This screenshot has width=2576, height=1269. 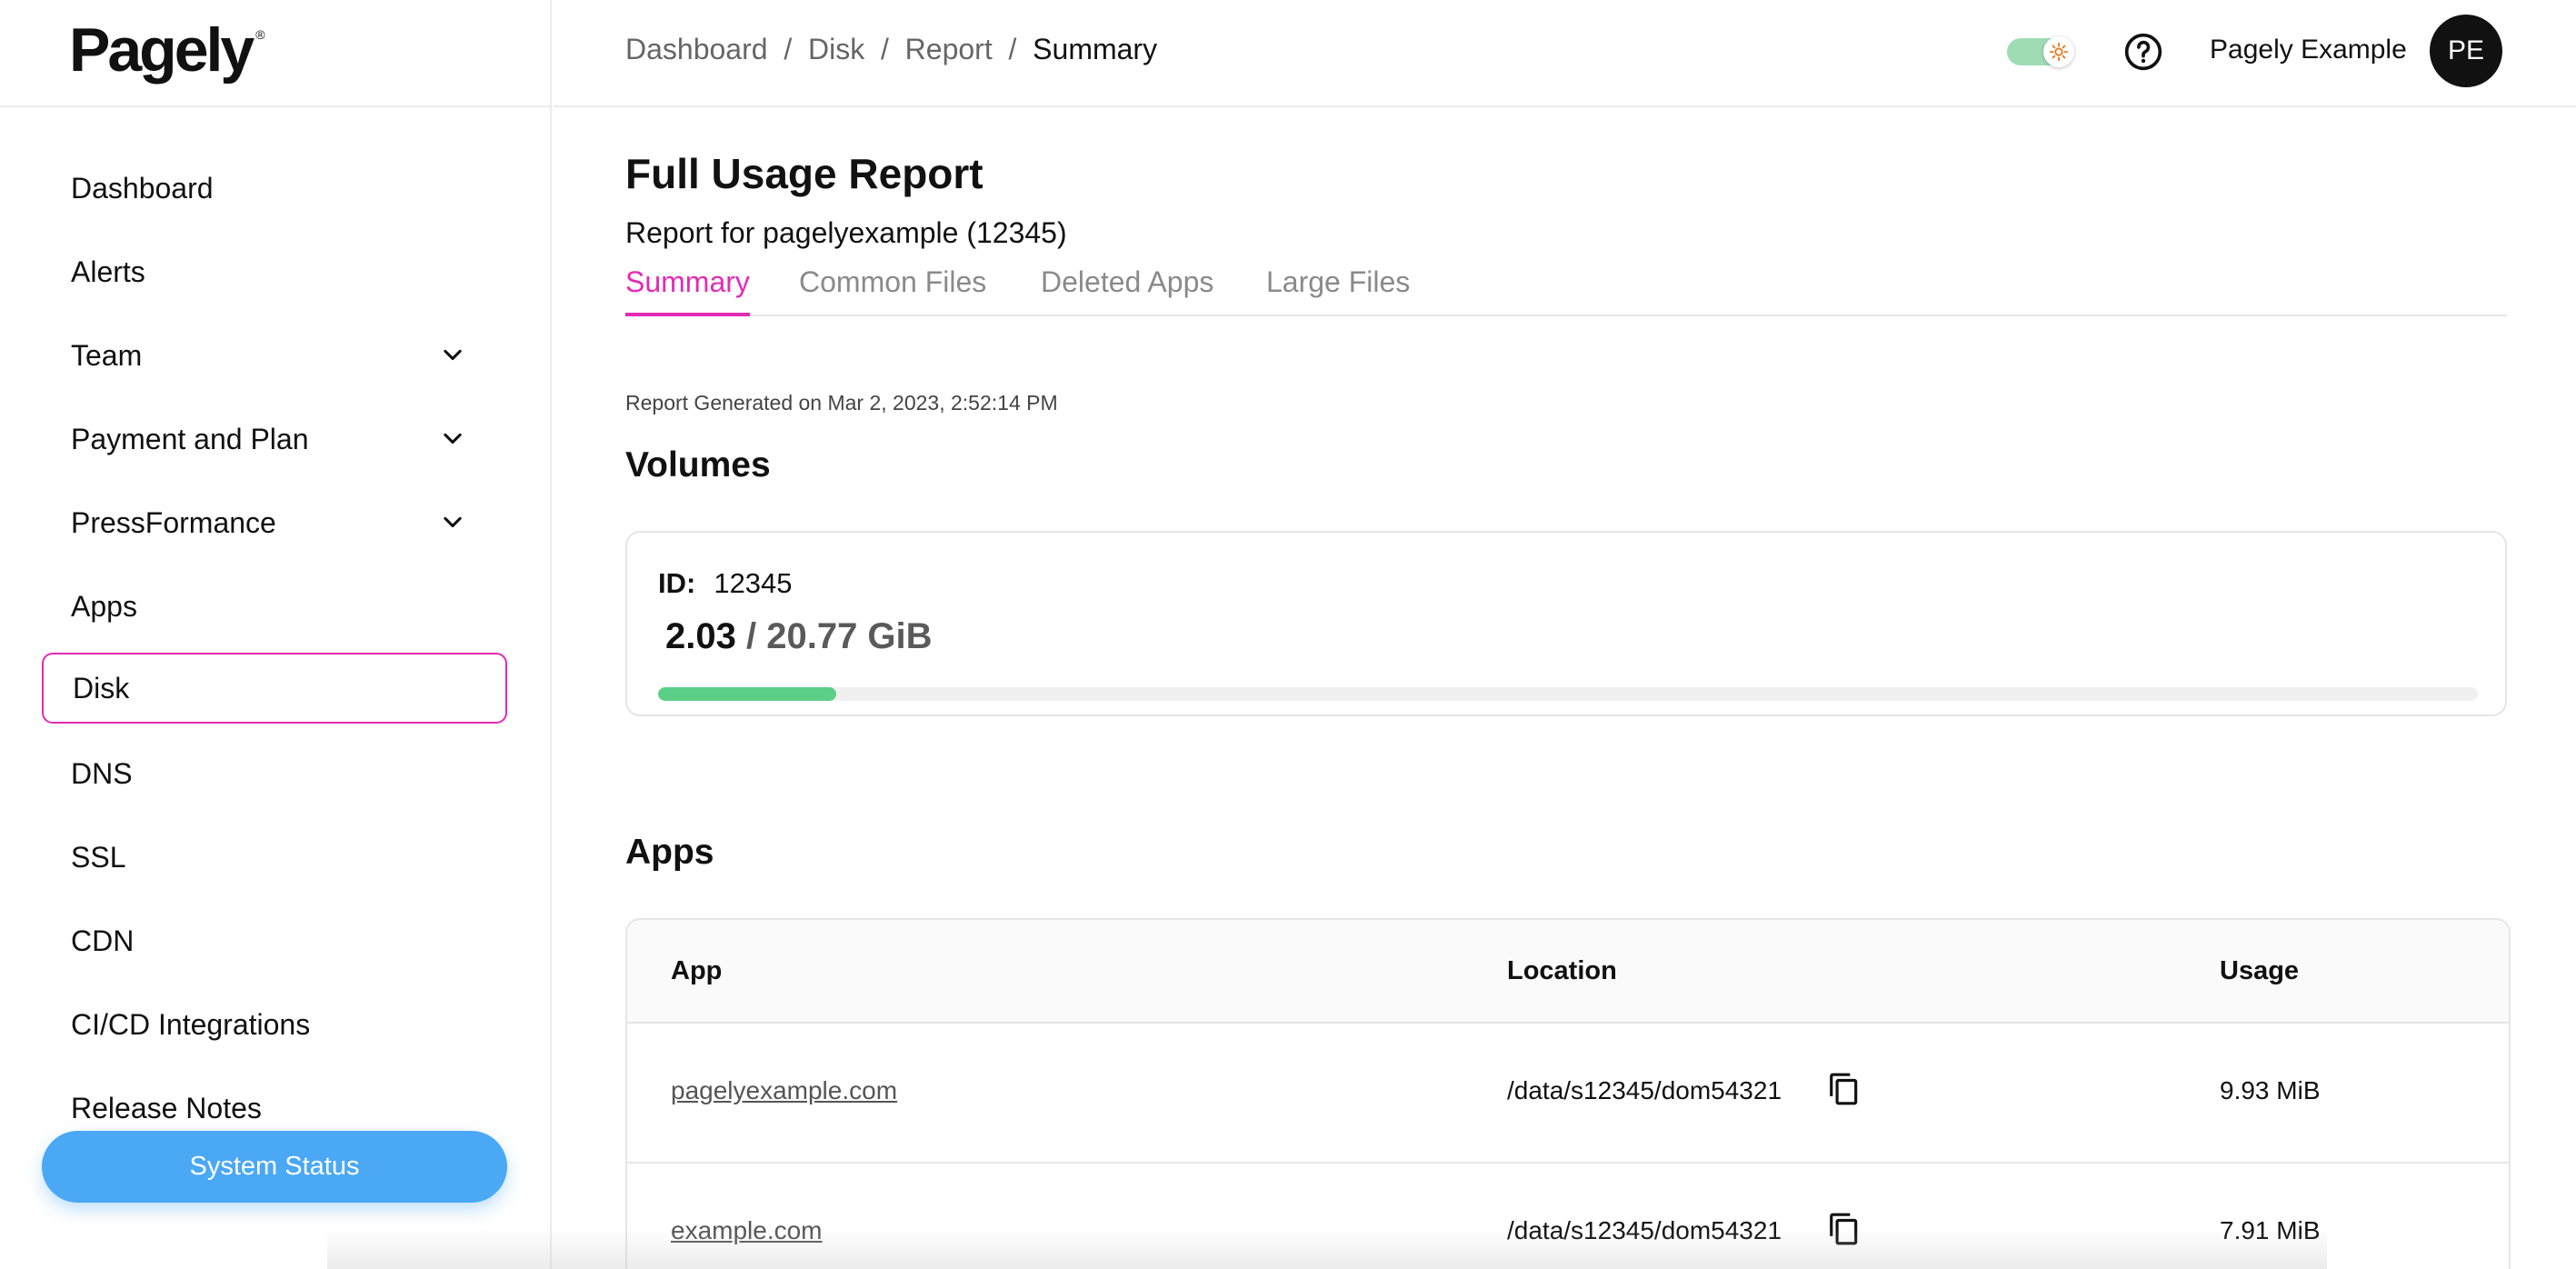 What do you see at coordinates (753, 583) in the screenshot?
I see `volume-id-value: 12345` at bounding box center [753, 583].